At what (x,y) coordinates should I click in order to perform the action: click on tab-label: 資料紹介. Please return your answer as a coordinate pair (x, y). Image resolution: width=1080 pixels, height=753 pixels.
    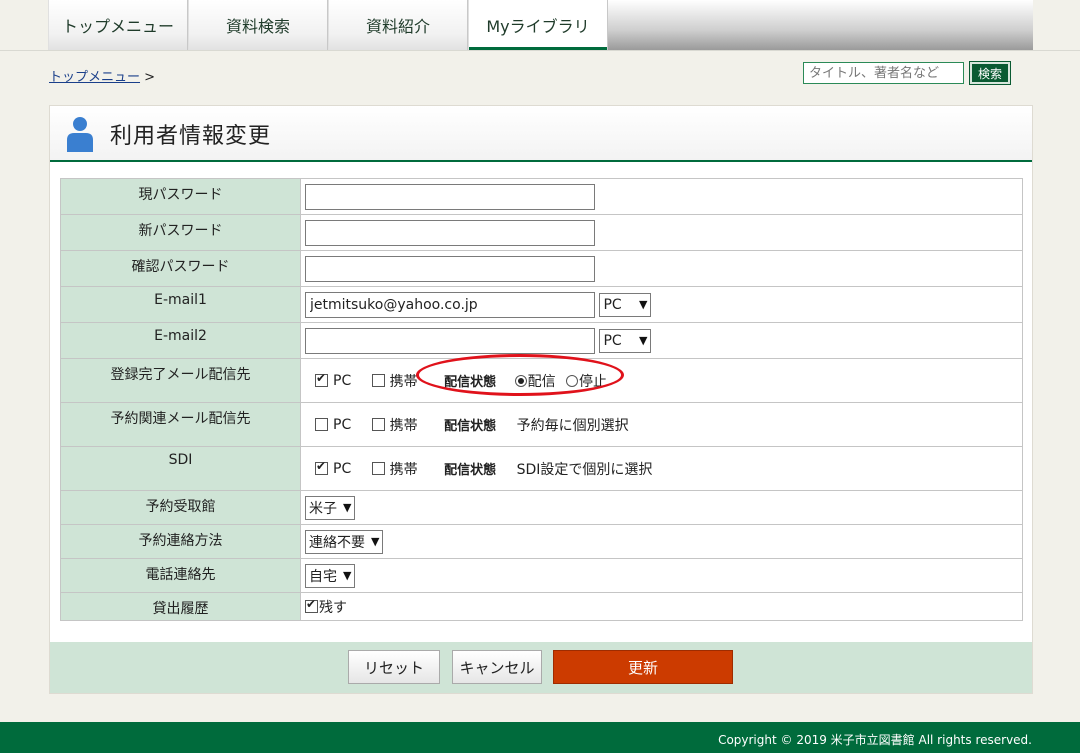
    Looking at the image, I should click on (397, 26).